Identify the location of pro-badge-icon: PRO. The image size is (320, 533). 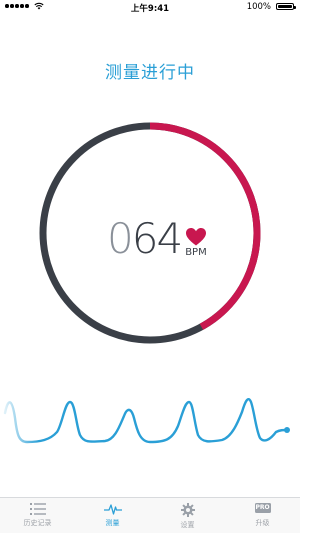
(262, 508).